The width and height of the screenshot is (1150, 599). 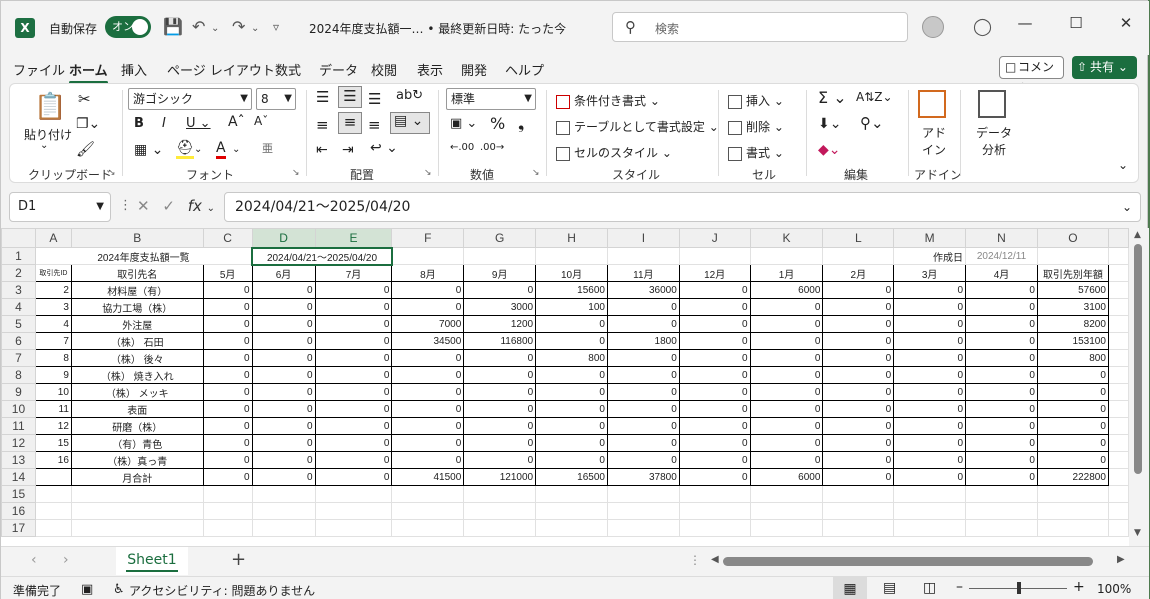 What do you see at coordinates (1123, 165) in the screenshot?
I see `ribbon-collapse-icon: ⌄` at bounding box center [1123, 165].